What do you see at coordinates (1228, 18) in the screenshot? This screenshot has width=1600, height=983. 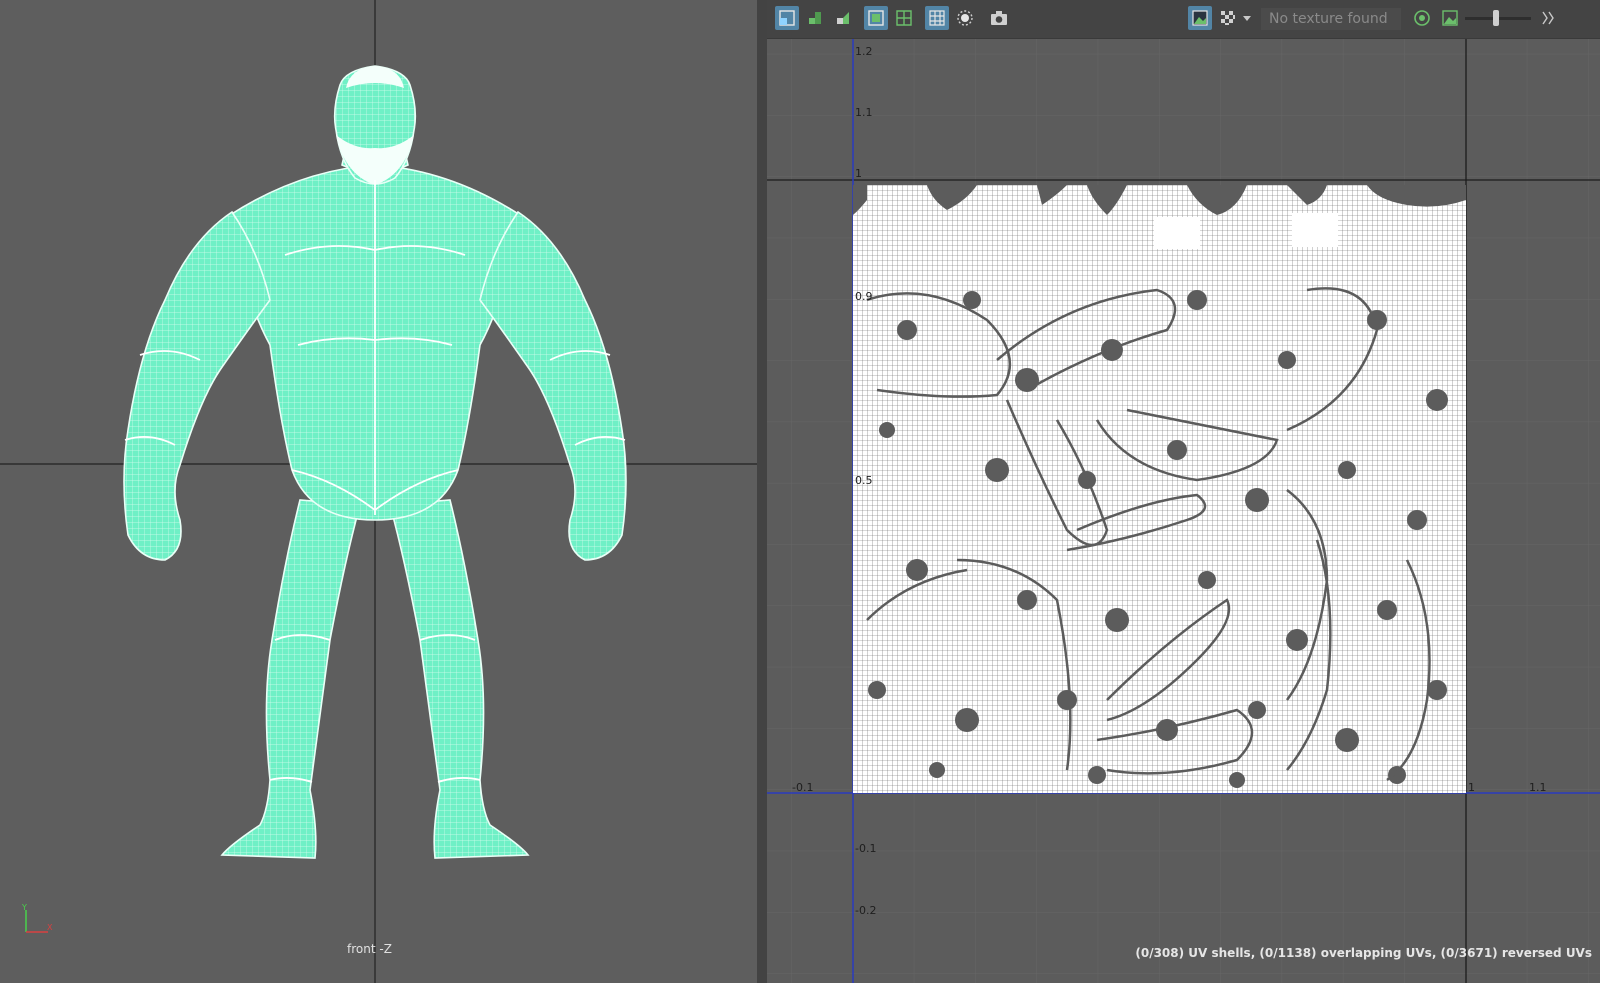 I see `checker-icon` at bounding box center [1228, 18].